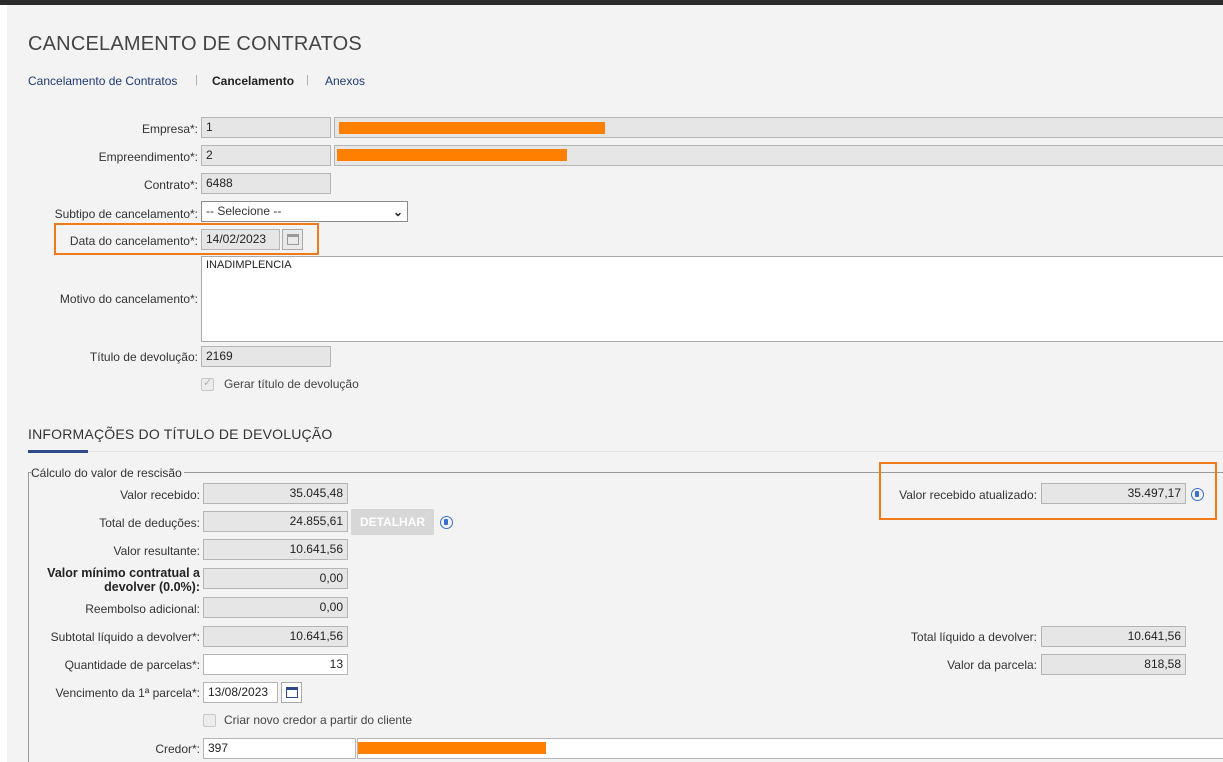 This screenshot has width=1223, height=762. Describe the element at coordinates (275, 521) in the screenshot. I see `total-deducoes-field: 24.855,61` at that location.